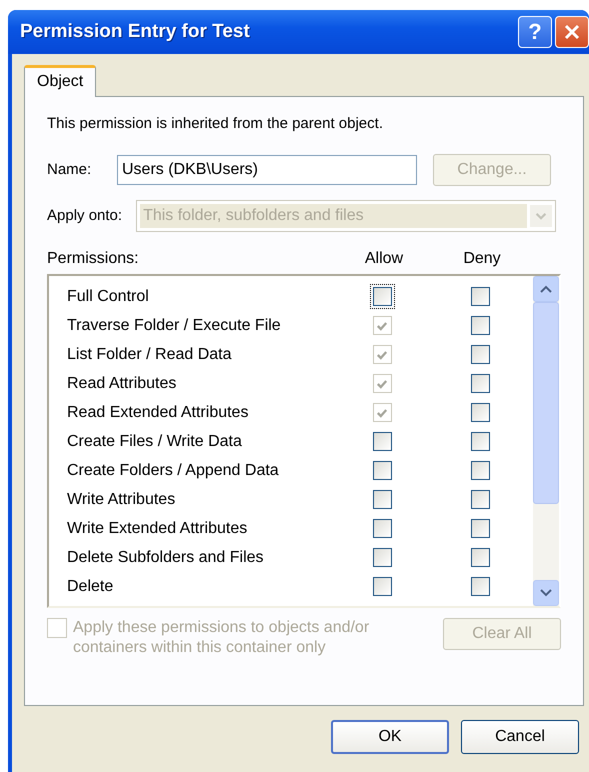 This screenshot has height=772, width=589. I want to click on name-label: Name:, so click(69, 170).